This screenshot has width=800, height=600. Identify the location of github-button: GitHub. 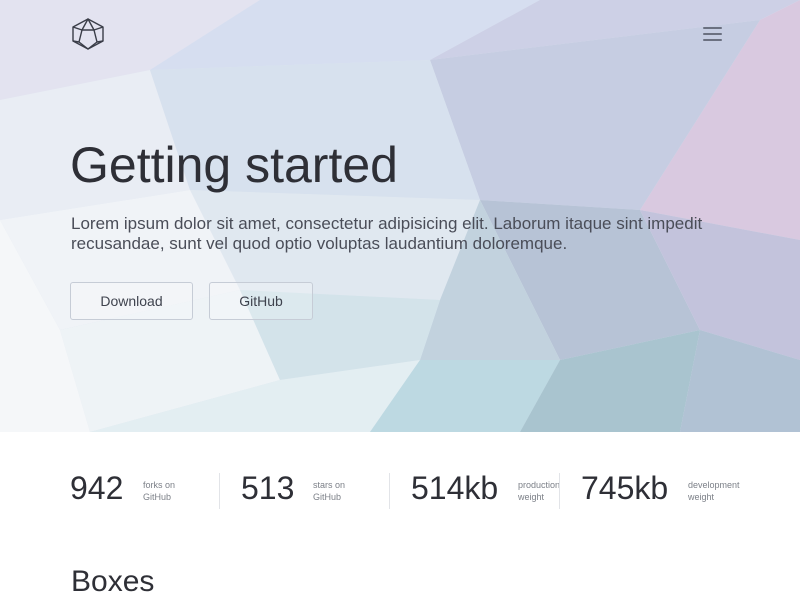
(261, 301).